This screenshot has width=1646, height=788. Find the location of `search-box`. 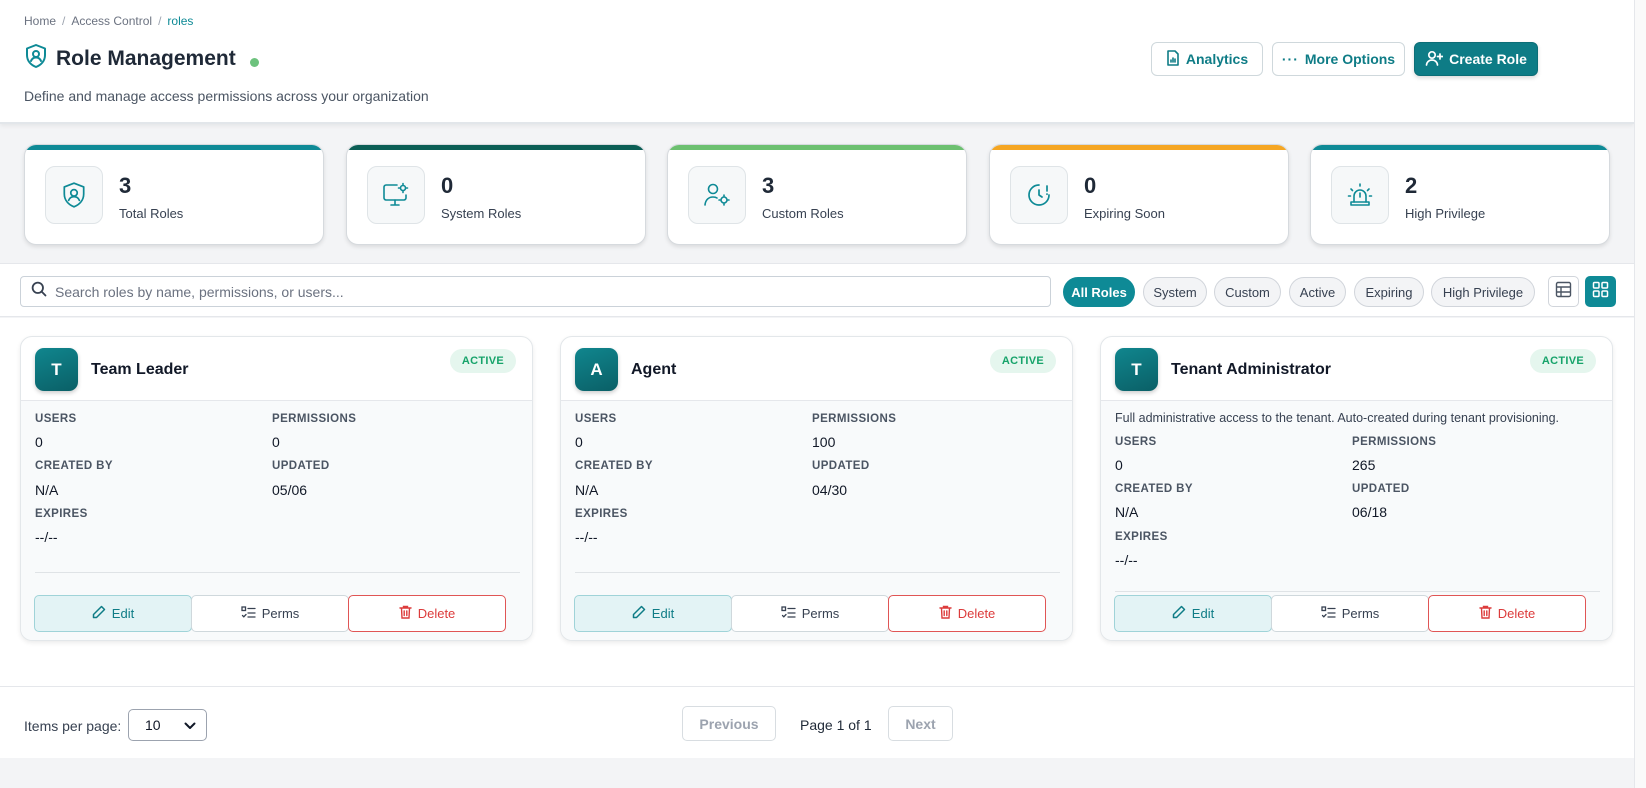

search-box is located at coordinates (535, 291).